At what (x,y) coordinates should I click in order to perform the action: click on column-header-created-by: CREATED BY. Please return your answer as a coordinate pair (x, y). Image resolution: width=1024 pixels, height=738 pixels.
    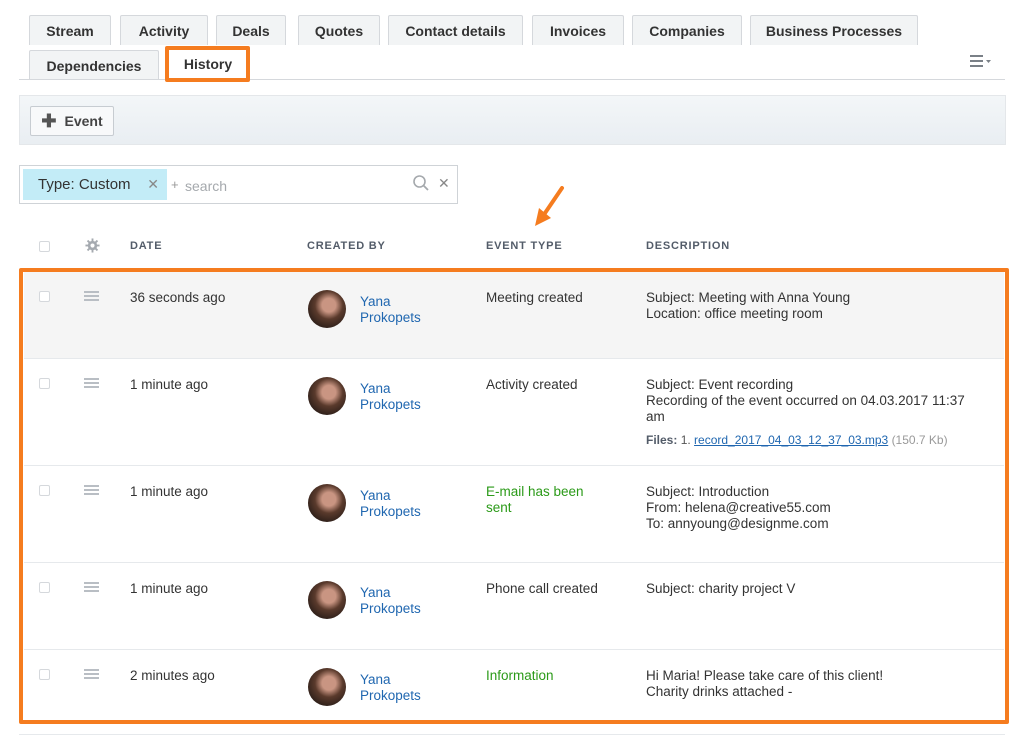
    Looking at the image, I should click on (346, 246).